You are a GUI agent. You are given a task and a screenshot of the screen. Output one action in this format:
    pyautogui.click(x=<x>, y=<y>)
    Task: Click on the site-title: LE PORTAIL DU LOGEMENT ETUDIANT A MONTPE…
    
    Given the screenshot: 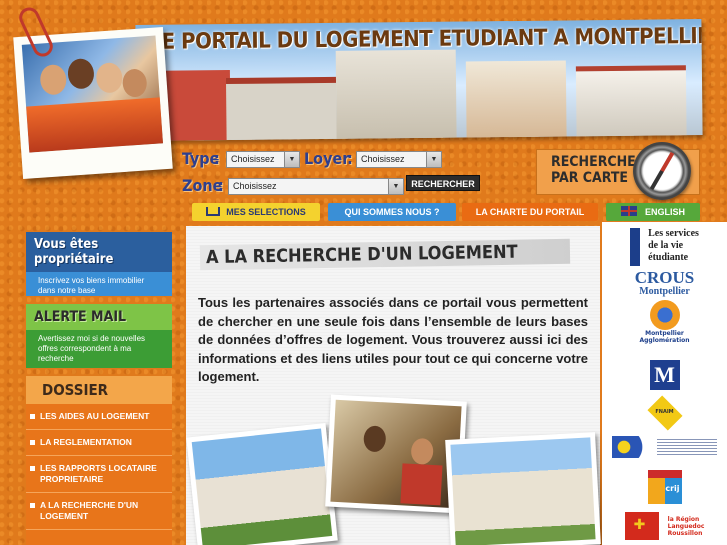 What is the action you would take?
    pyautogui.click(x=426, y=39)
    